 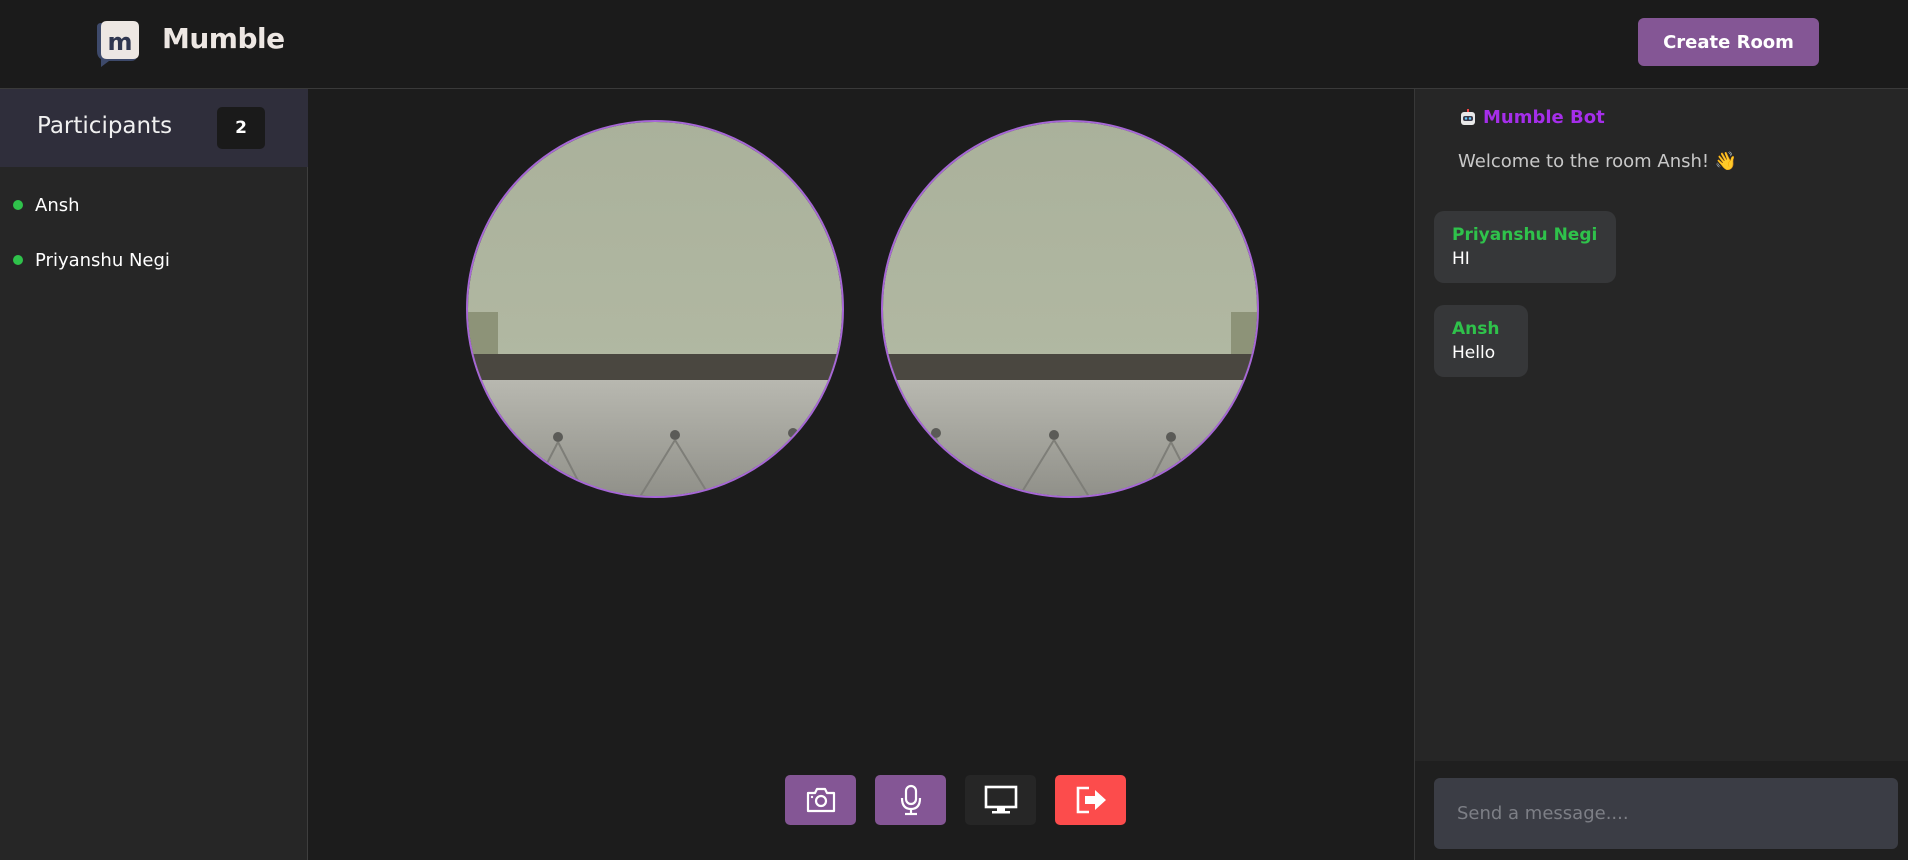 What do you see at coordinates (154, 474) in the screenshot?
I see `participants-sidebar: Participants 2 Ansh Priyanshu Negi` at bounding box center [154, 474].